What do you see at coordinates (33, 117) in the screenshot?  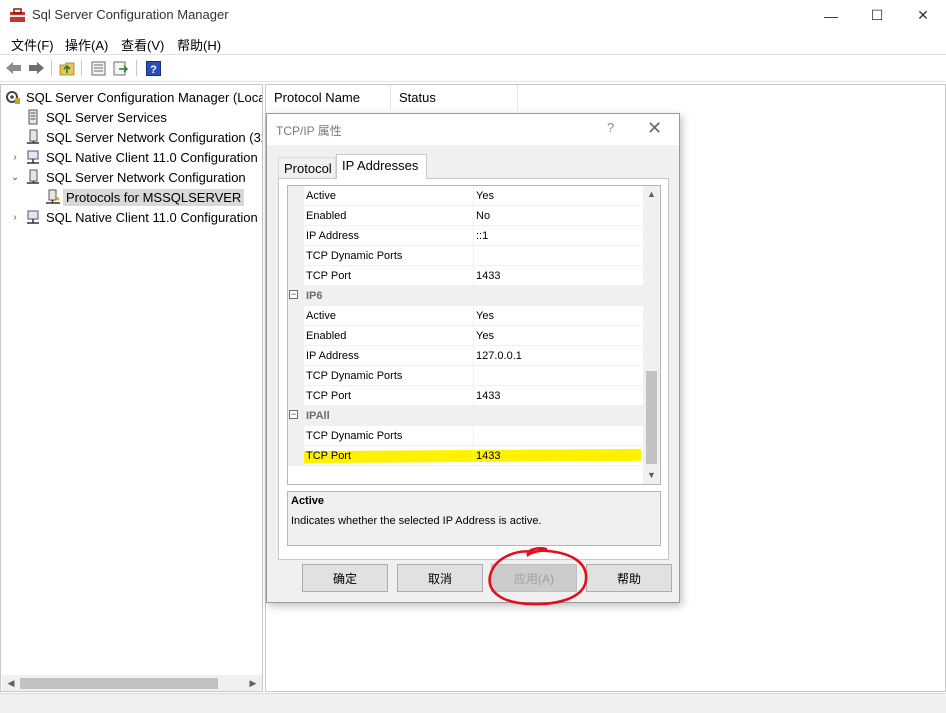 I see `server-icon` at bounding box center [33, 117].